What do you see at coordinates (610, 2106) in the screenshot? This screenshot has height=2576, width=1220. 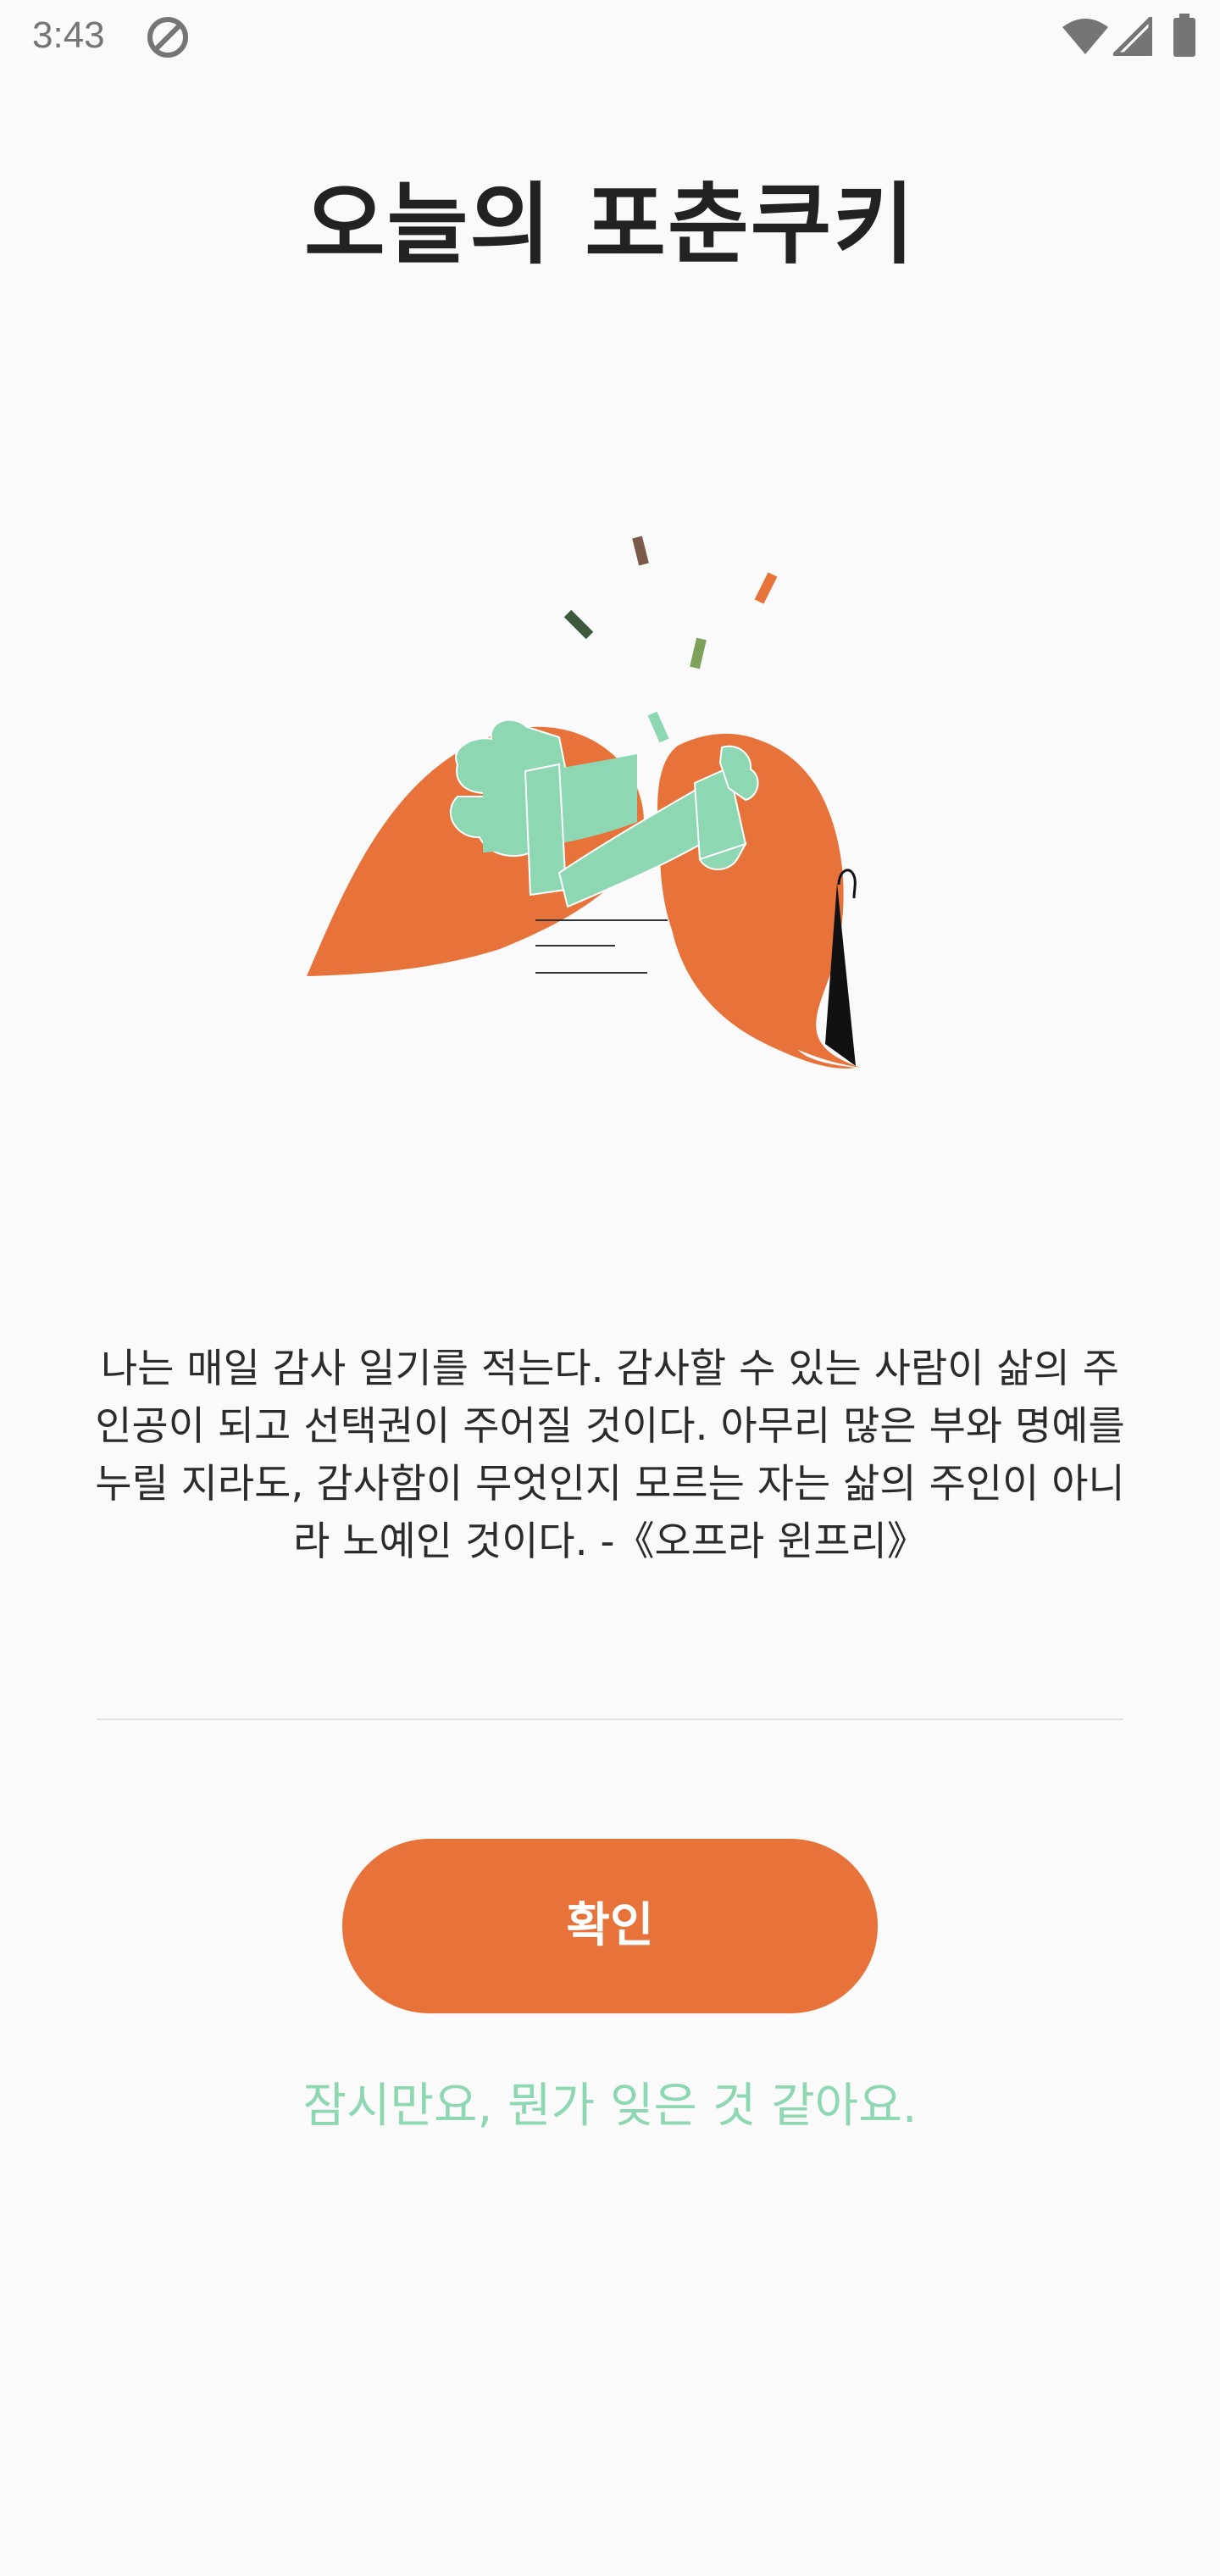 I see `forgot-something-link: 잠시만요, 뭔가 잊은 것 같아요.` at bounding box center [610, 2106].